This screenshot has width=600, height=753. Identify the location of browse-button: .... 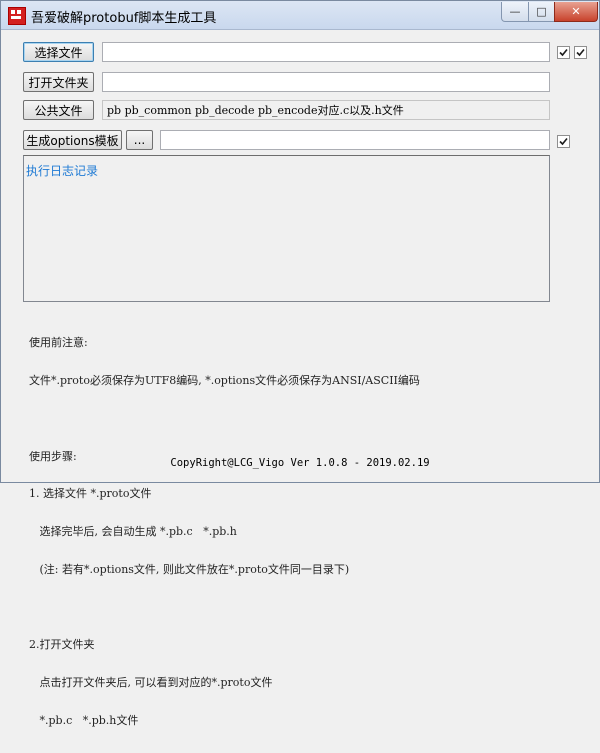
(139, 140).